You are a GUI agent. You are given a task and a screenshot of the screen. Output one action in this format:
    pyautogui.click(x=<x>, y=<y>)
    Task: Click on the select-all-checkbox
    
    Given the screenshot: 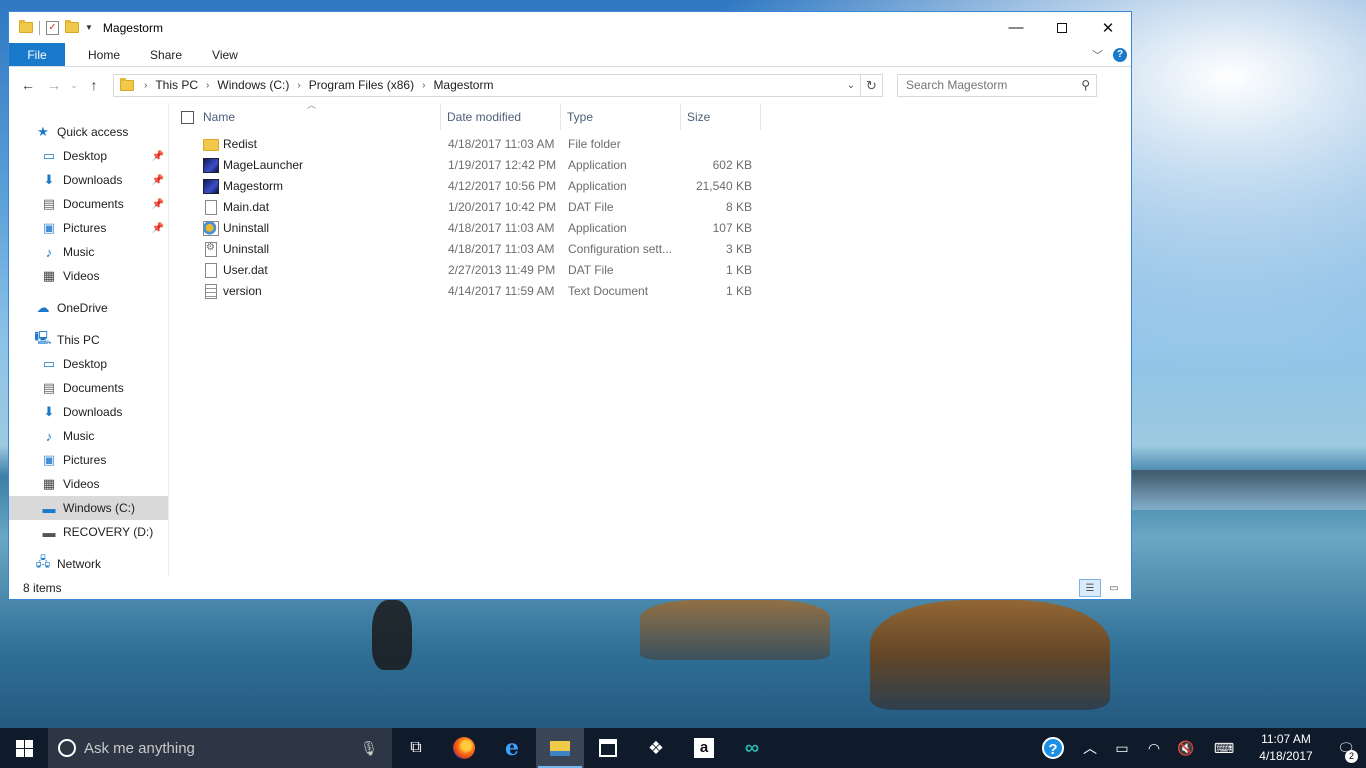 What is the action you would take?
    pyautogui.click(x=187, y=117)
    